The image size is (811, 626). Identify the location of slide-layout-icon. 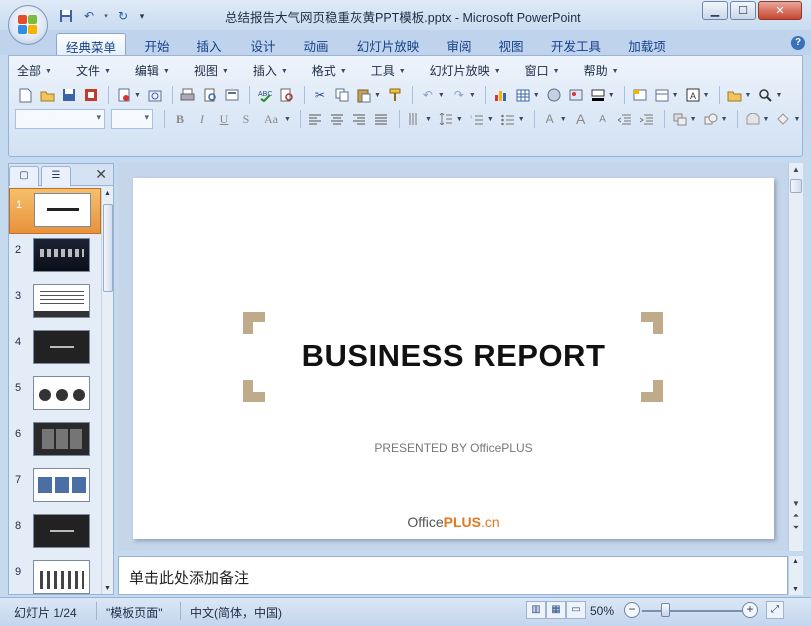
(232, 95).